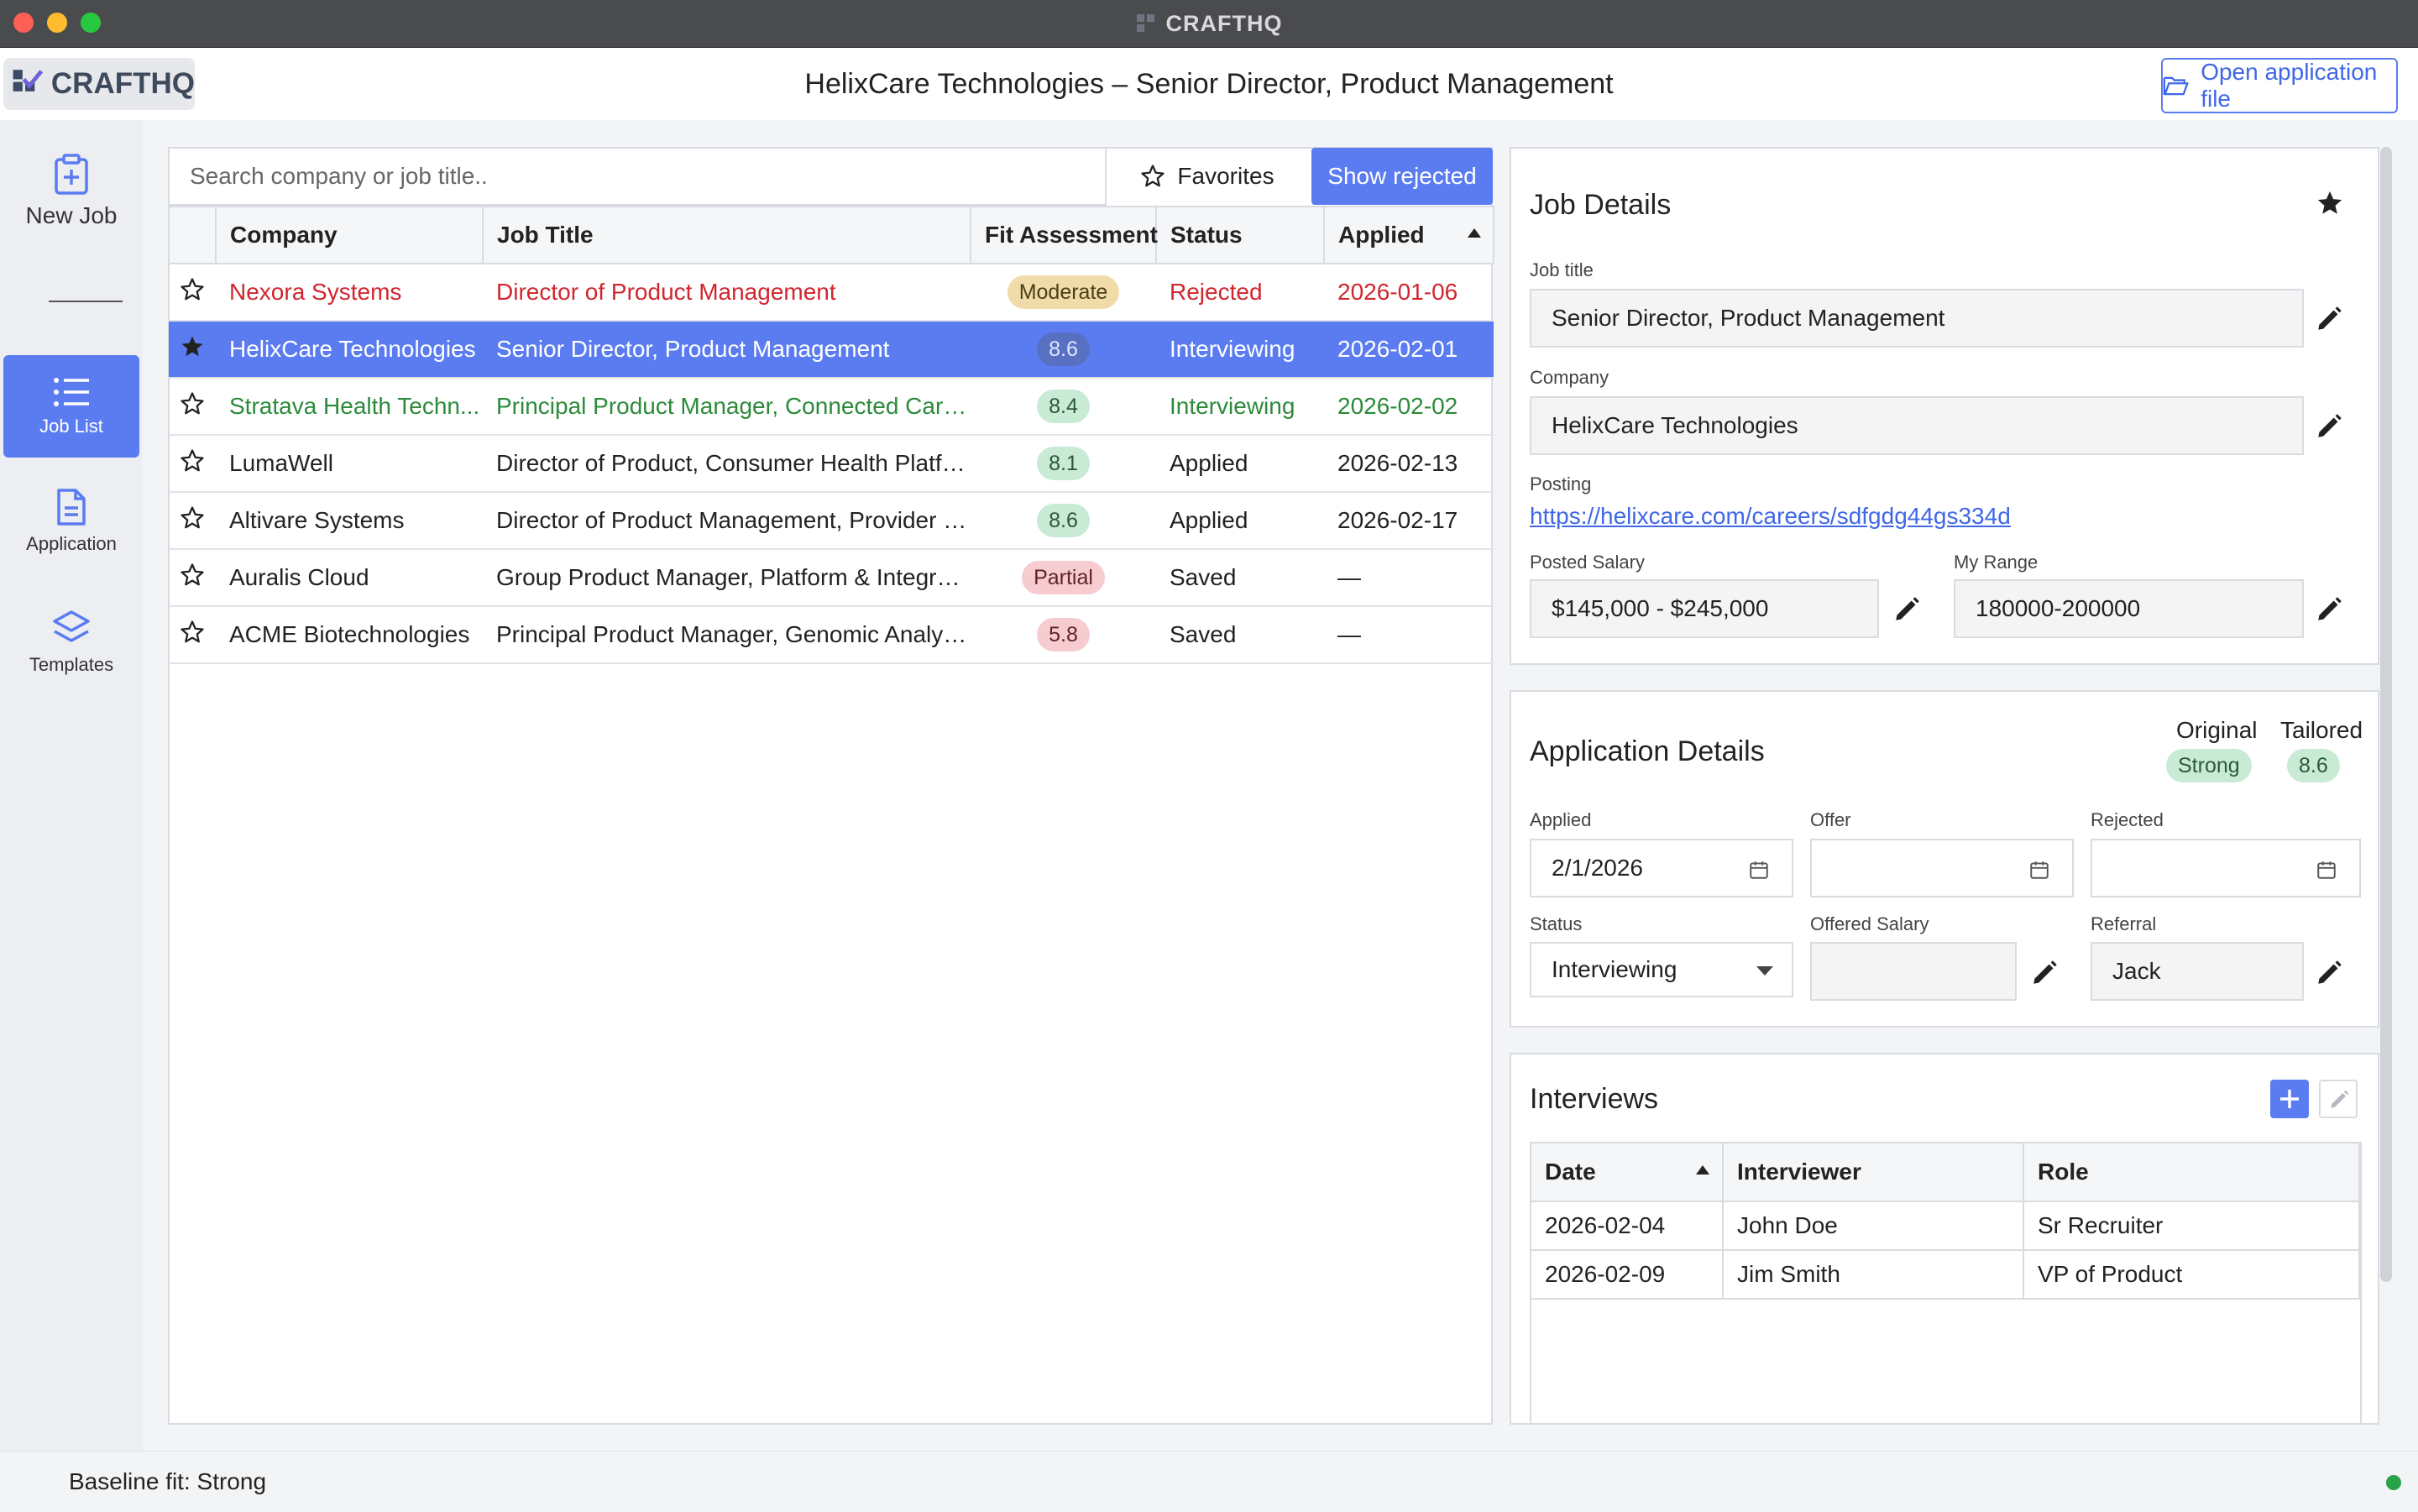  What do you see at coordinates (637, 176) in the screenshot?
I see `search-input: Search company or job title..` at bounding box center [637, 176].